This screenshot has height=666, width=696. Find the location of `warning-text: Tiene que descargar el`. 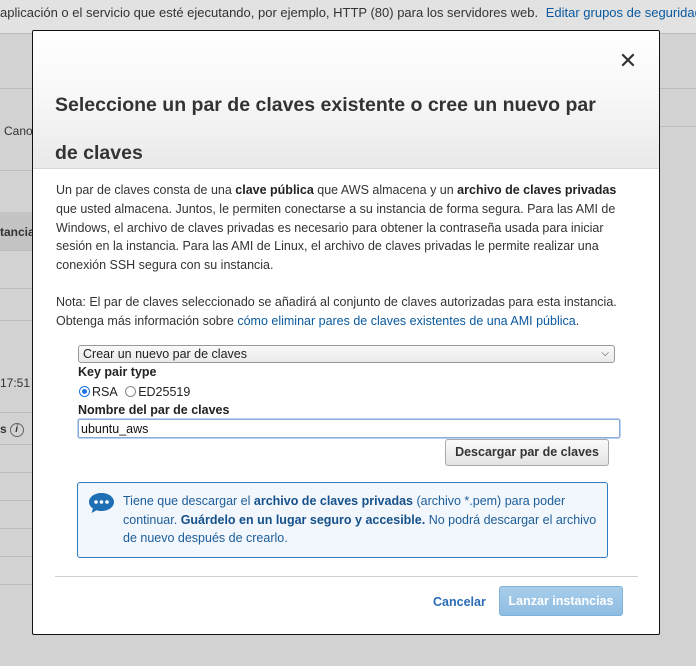

warning-text: Tiene que descargar el is located at coordinates (188, 501).